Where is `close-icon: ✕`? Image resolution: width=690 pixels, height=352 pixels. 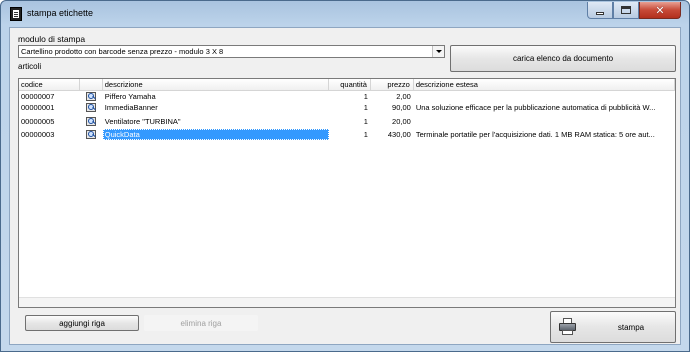
close-icon: ✕ is located at coordinates (660, 10).